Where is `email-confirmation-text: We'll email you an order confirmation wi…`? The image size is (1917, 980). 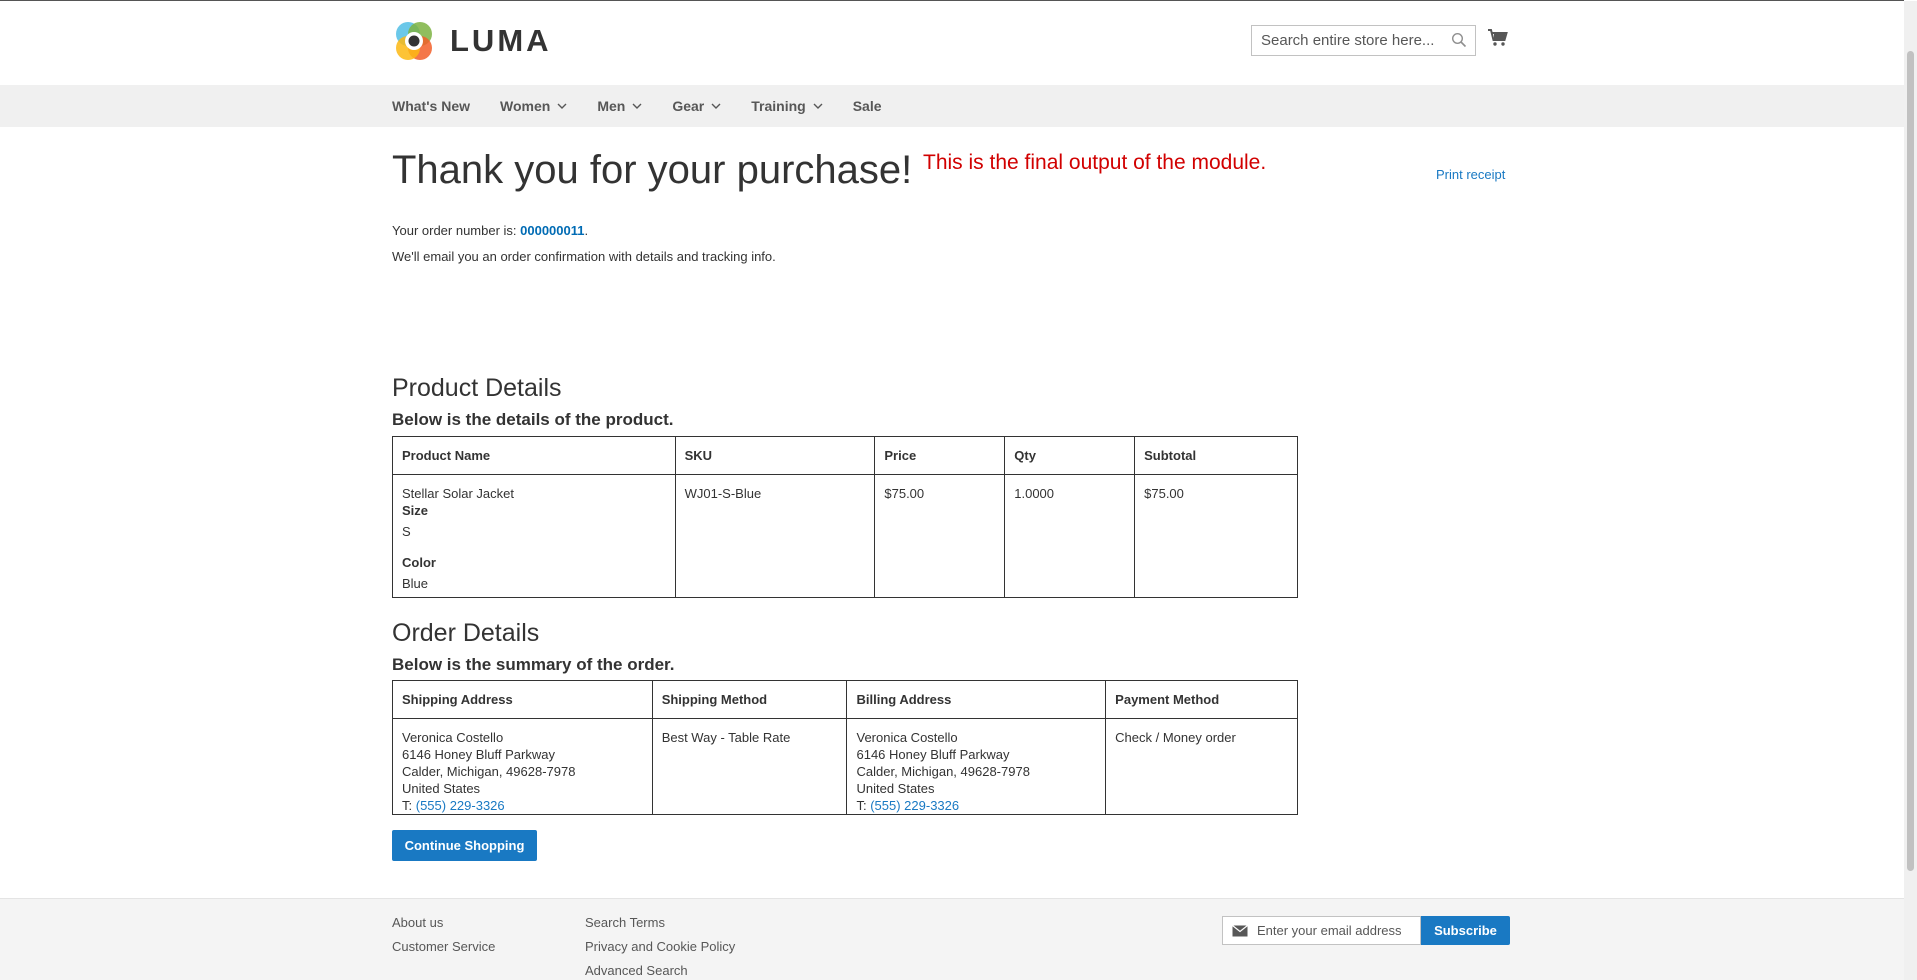
email-confirmation-text: We'll email you an order confirmation wi… is located at coordinates (584, 256).